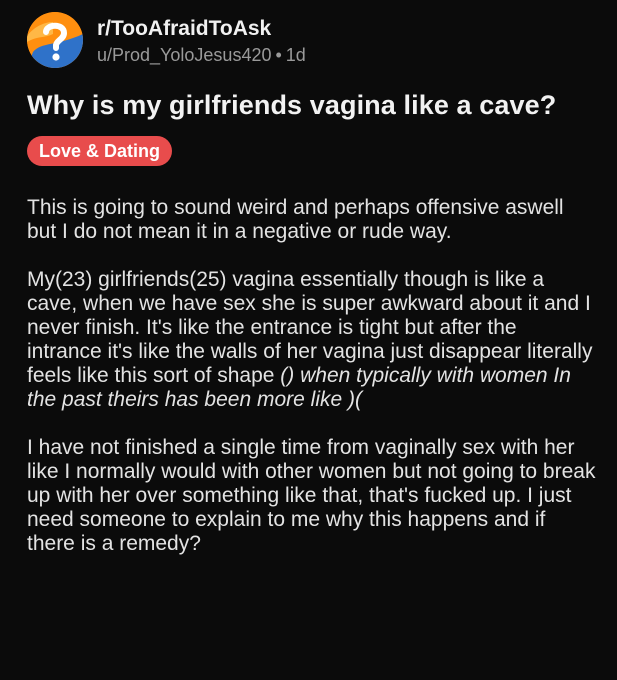 This screenshot has height=680, width=617. I want to click on subreddit-avatar, so click(55, 40).